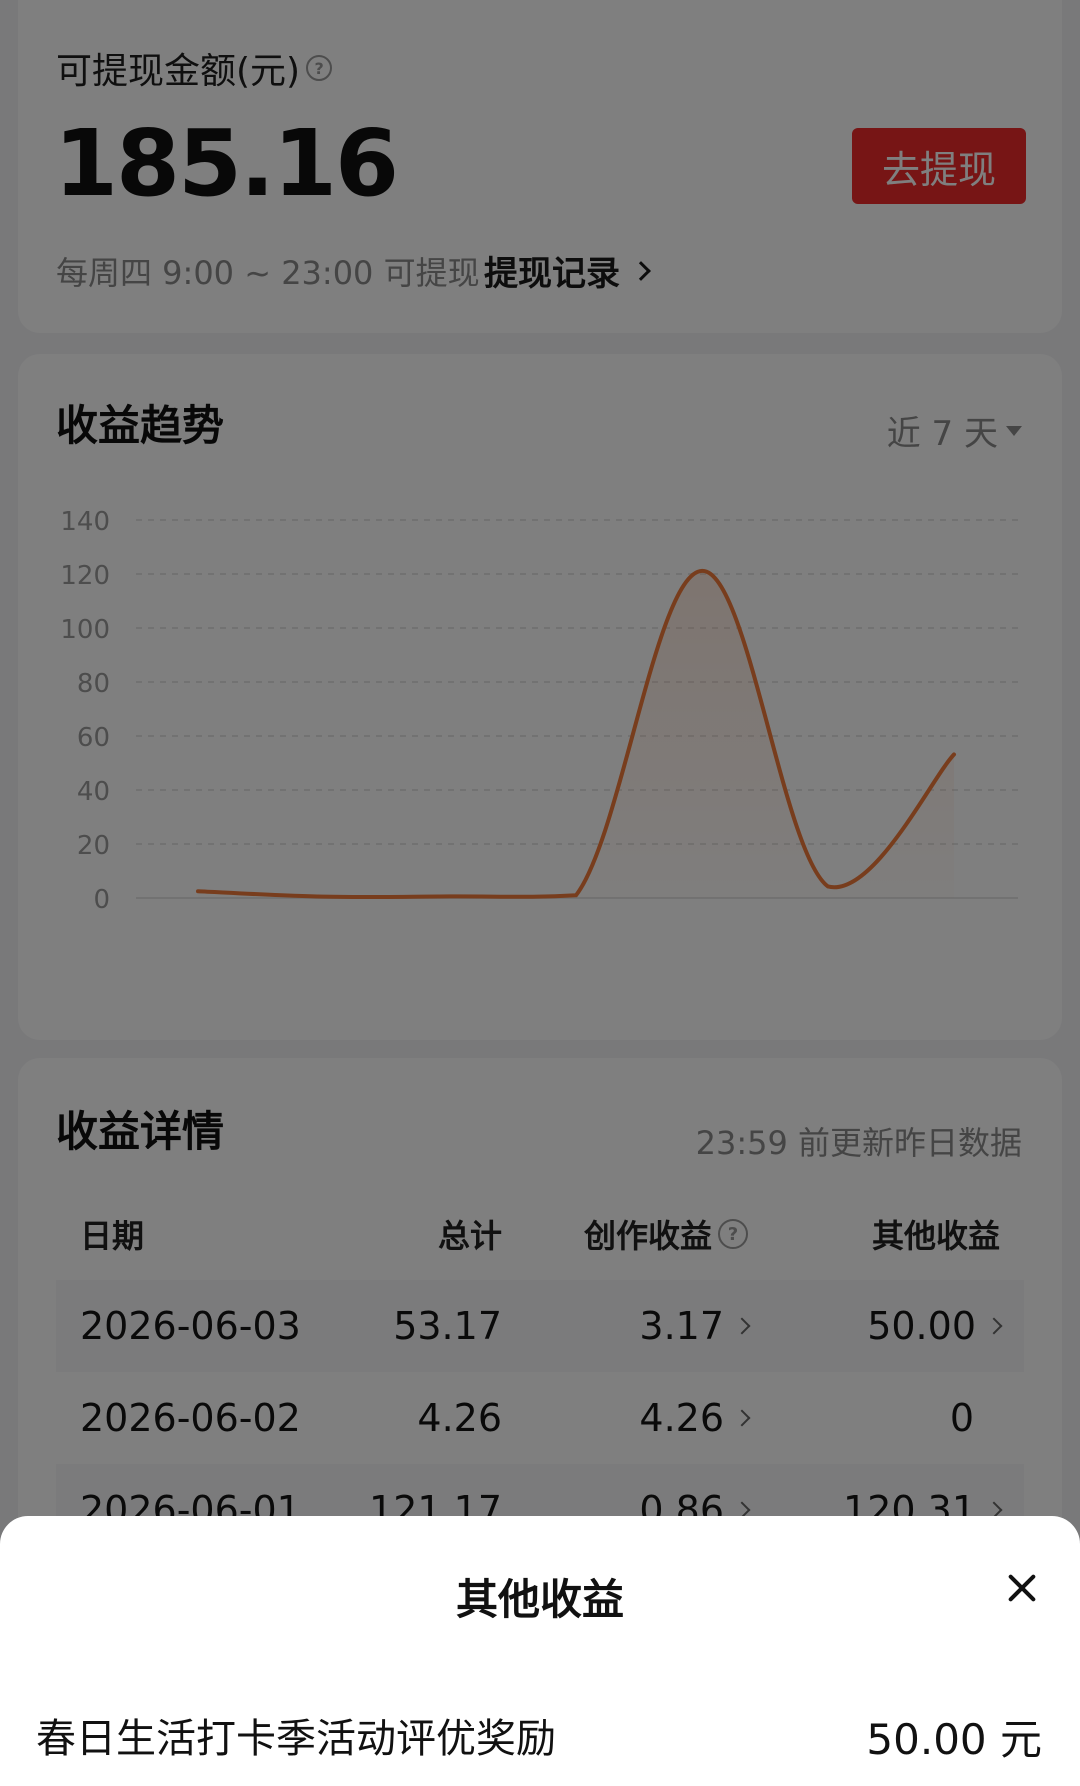 This screenshot has height=1786, width=1080. I want to click on close-icon, so click(1022, 1588).